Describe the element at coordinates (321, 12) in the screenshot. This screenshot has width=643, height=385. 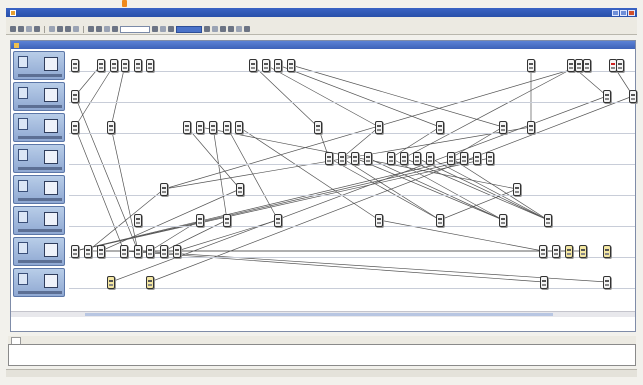
I see `window-title-bar` at that location.